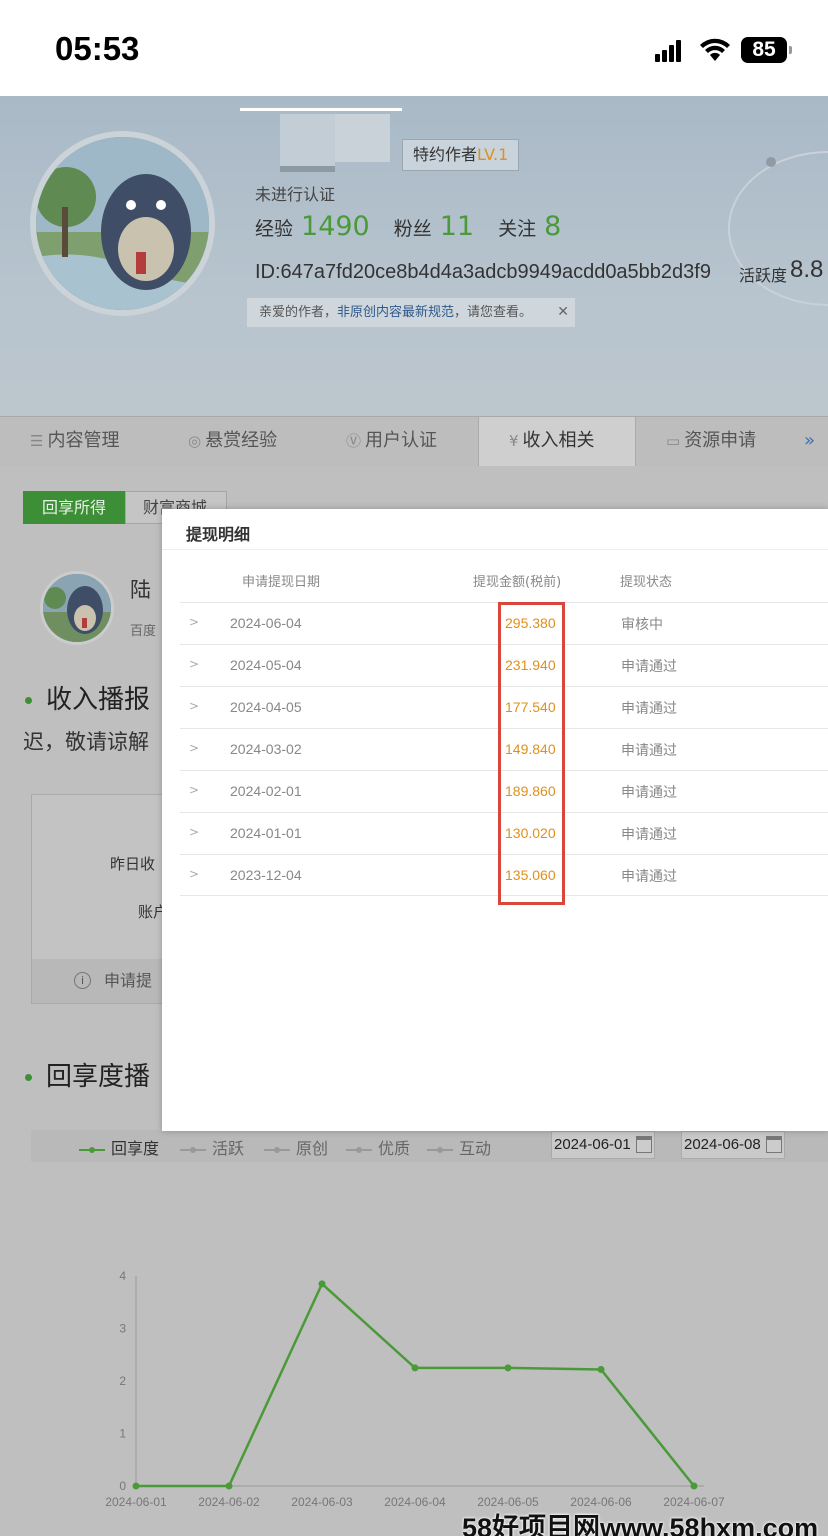 The width and height of the screenshot is (828, 1536). What do you see at coordinates (218, 534) in the screenshot?
I see `modal-title: 提现明细` at bounding box center [218, 534].